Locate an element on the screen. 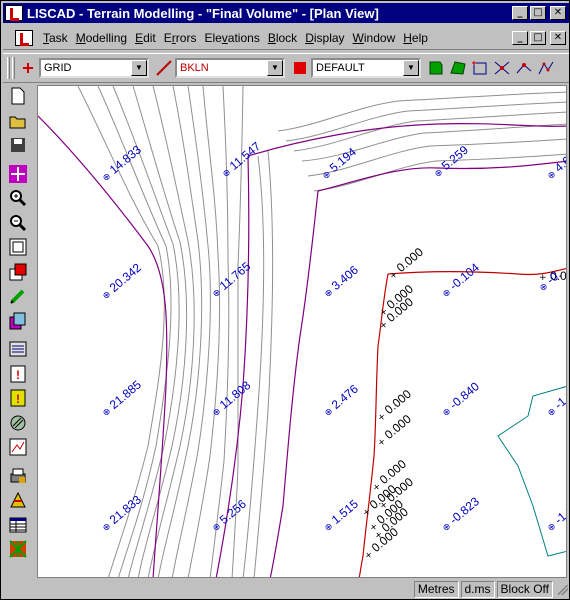  status-message is located at coordinates (208, 589).